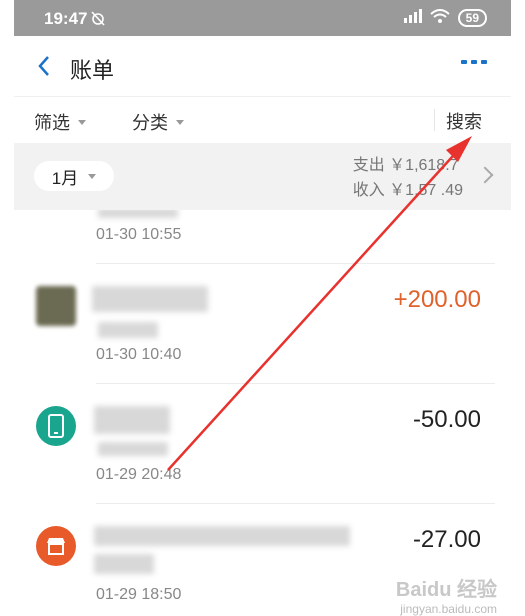 Image resolution: width=525 pixels, height=616 pixels. What do you see at coordinates (439, 18) in the screenshot?
I see `wifi-icon` at bounding box center [439, 18].